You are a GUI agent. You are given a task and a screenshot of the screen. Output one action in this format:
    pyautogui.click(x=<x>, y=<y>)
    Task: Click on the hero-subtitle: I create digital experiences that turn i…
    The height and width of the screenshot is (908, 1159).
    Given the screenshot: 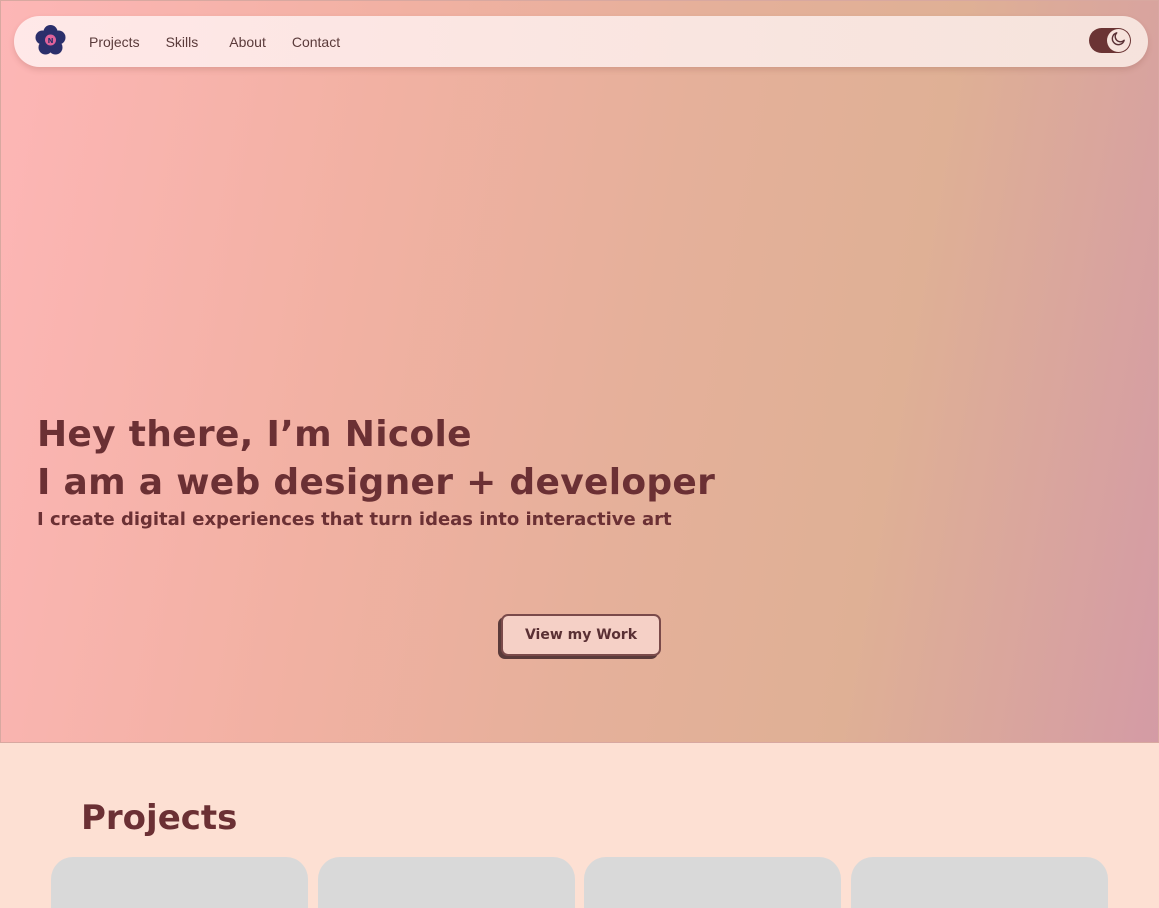 What is the action you would take?
    pyautogui.click(x=354, y=519)
    